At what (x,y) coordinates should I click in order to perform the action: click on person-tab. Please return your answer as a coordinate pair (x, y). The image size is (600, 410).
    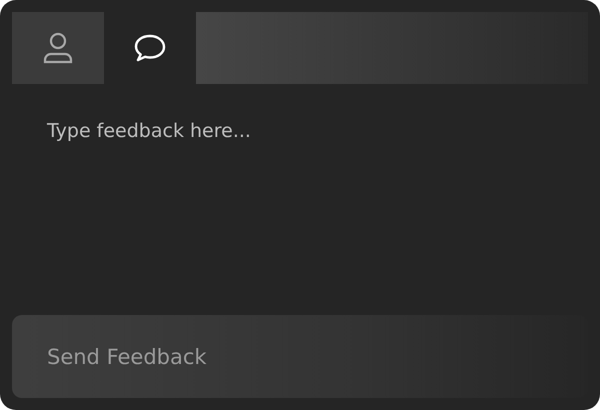
    Looking at the image, I should click on (58, 48).